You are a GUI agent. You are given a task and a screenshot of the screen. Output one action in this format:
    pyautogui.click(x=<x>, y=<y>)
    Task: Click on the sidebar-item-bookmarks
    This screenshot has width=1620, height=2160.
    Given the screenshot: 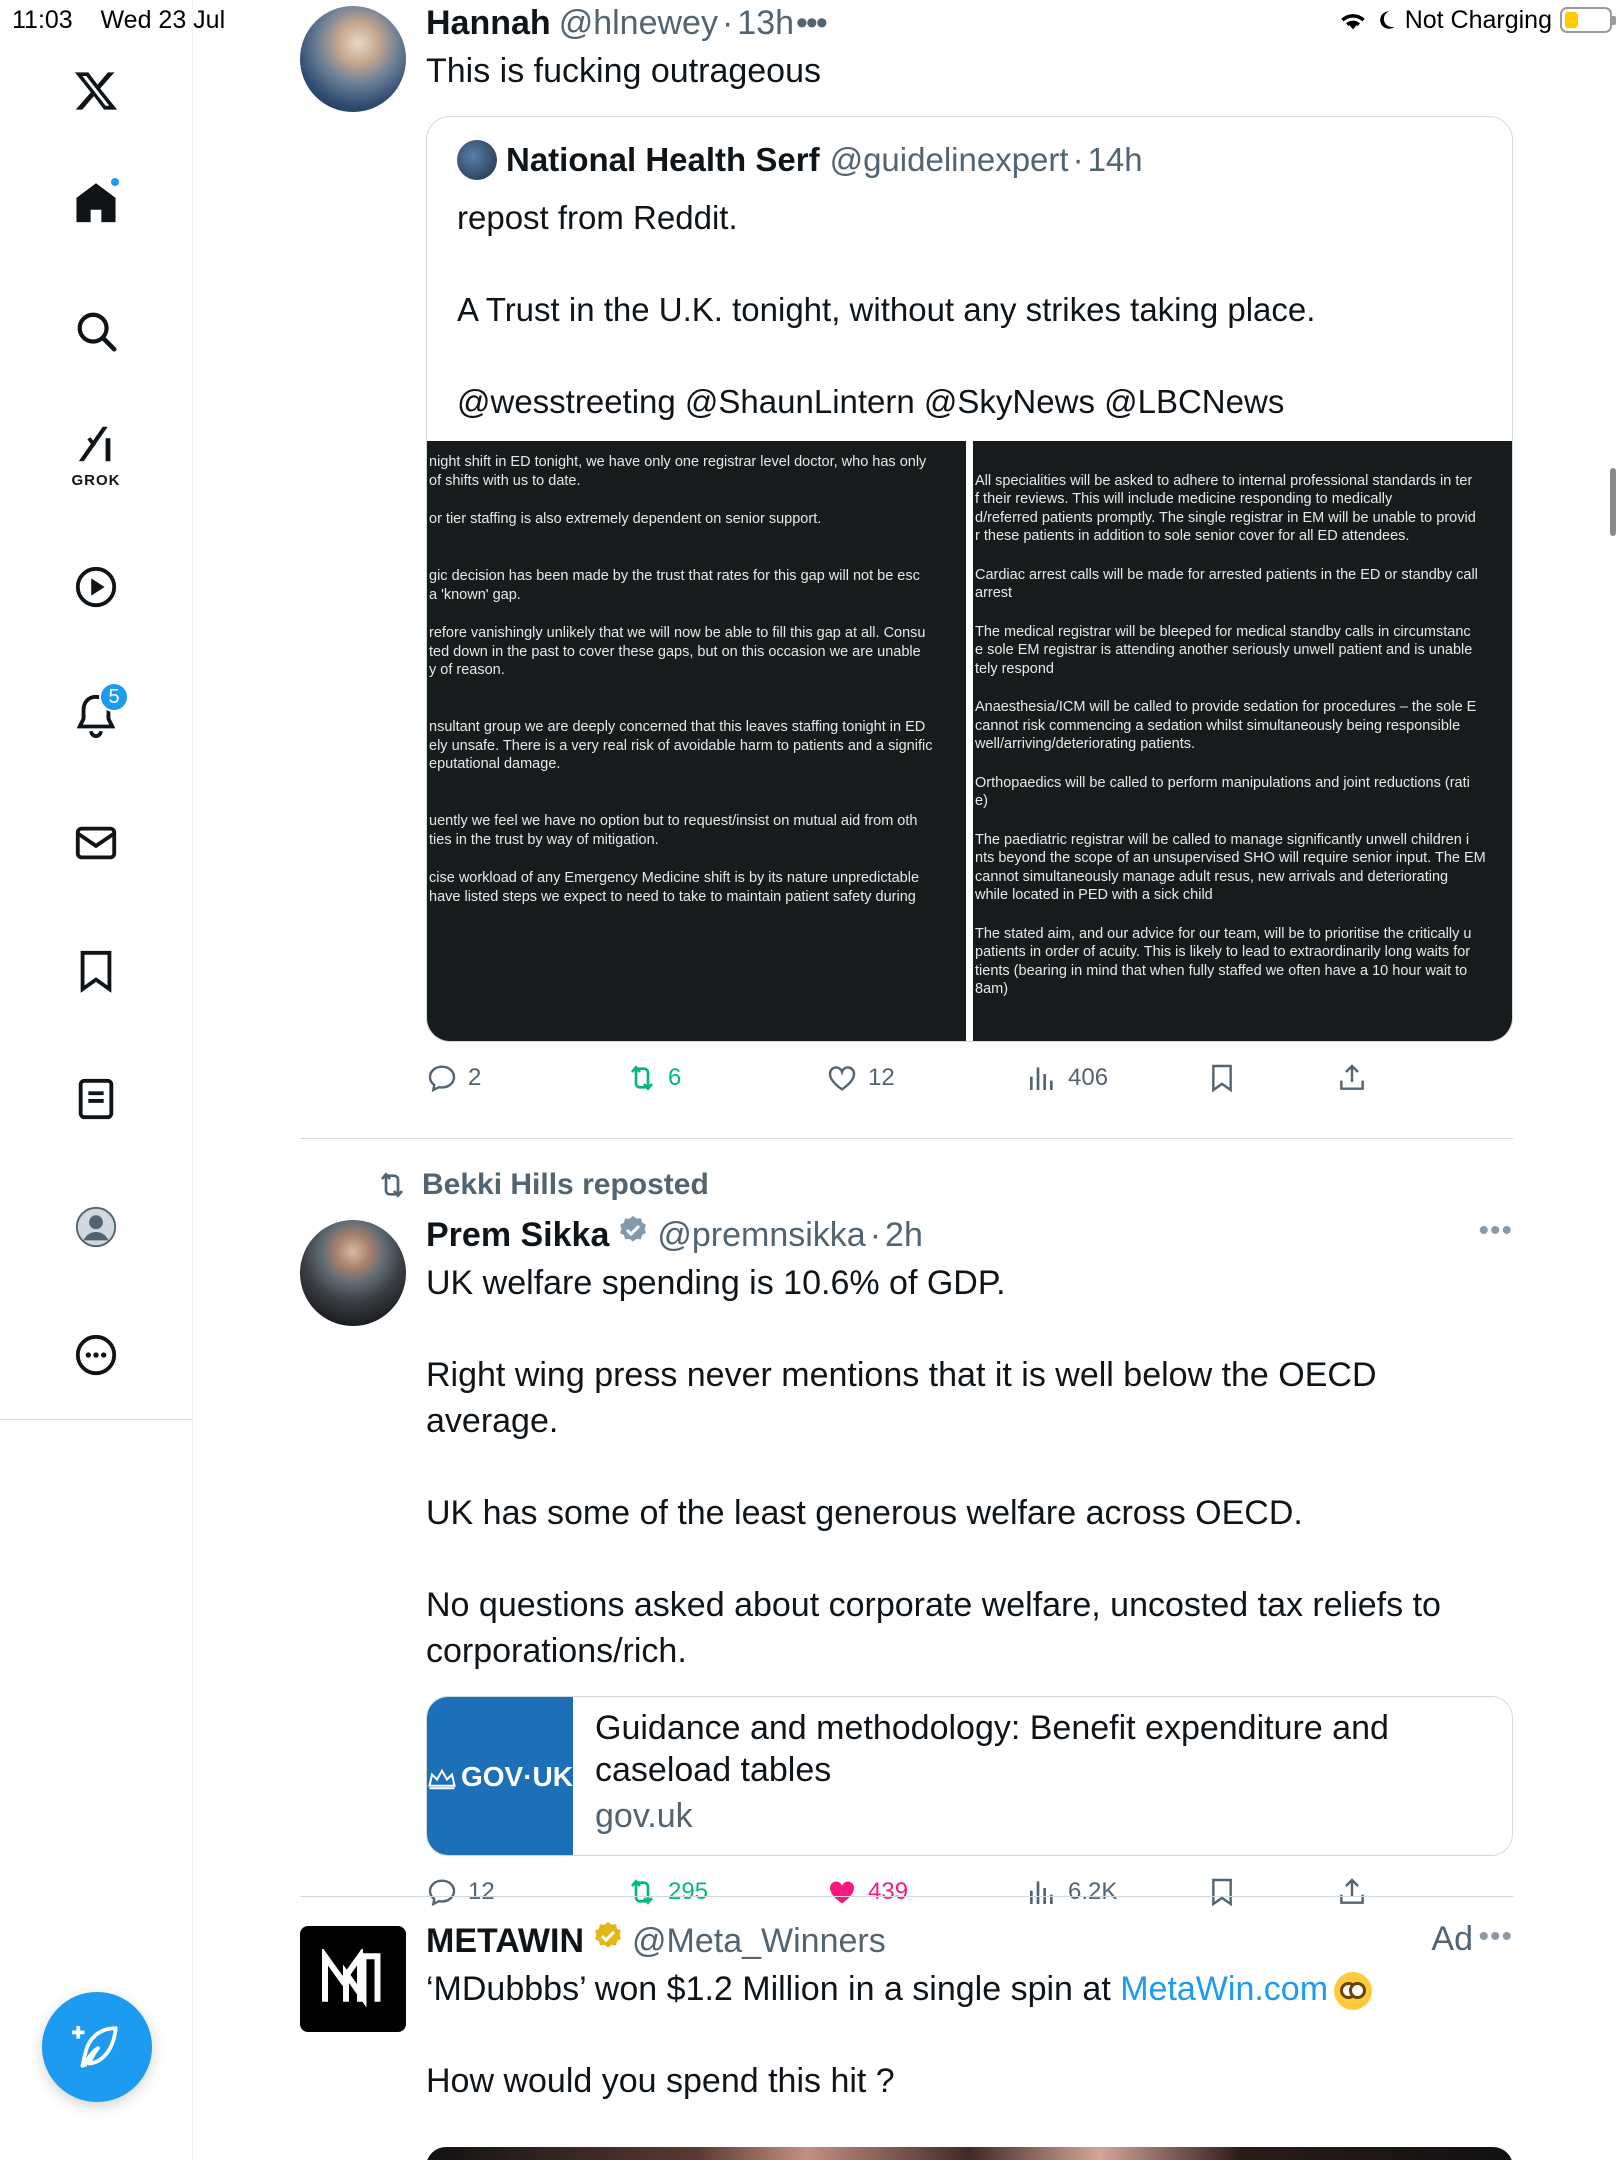 What is the action you would take?
    pyautogui.click(x=96, y=971)
    